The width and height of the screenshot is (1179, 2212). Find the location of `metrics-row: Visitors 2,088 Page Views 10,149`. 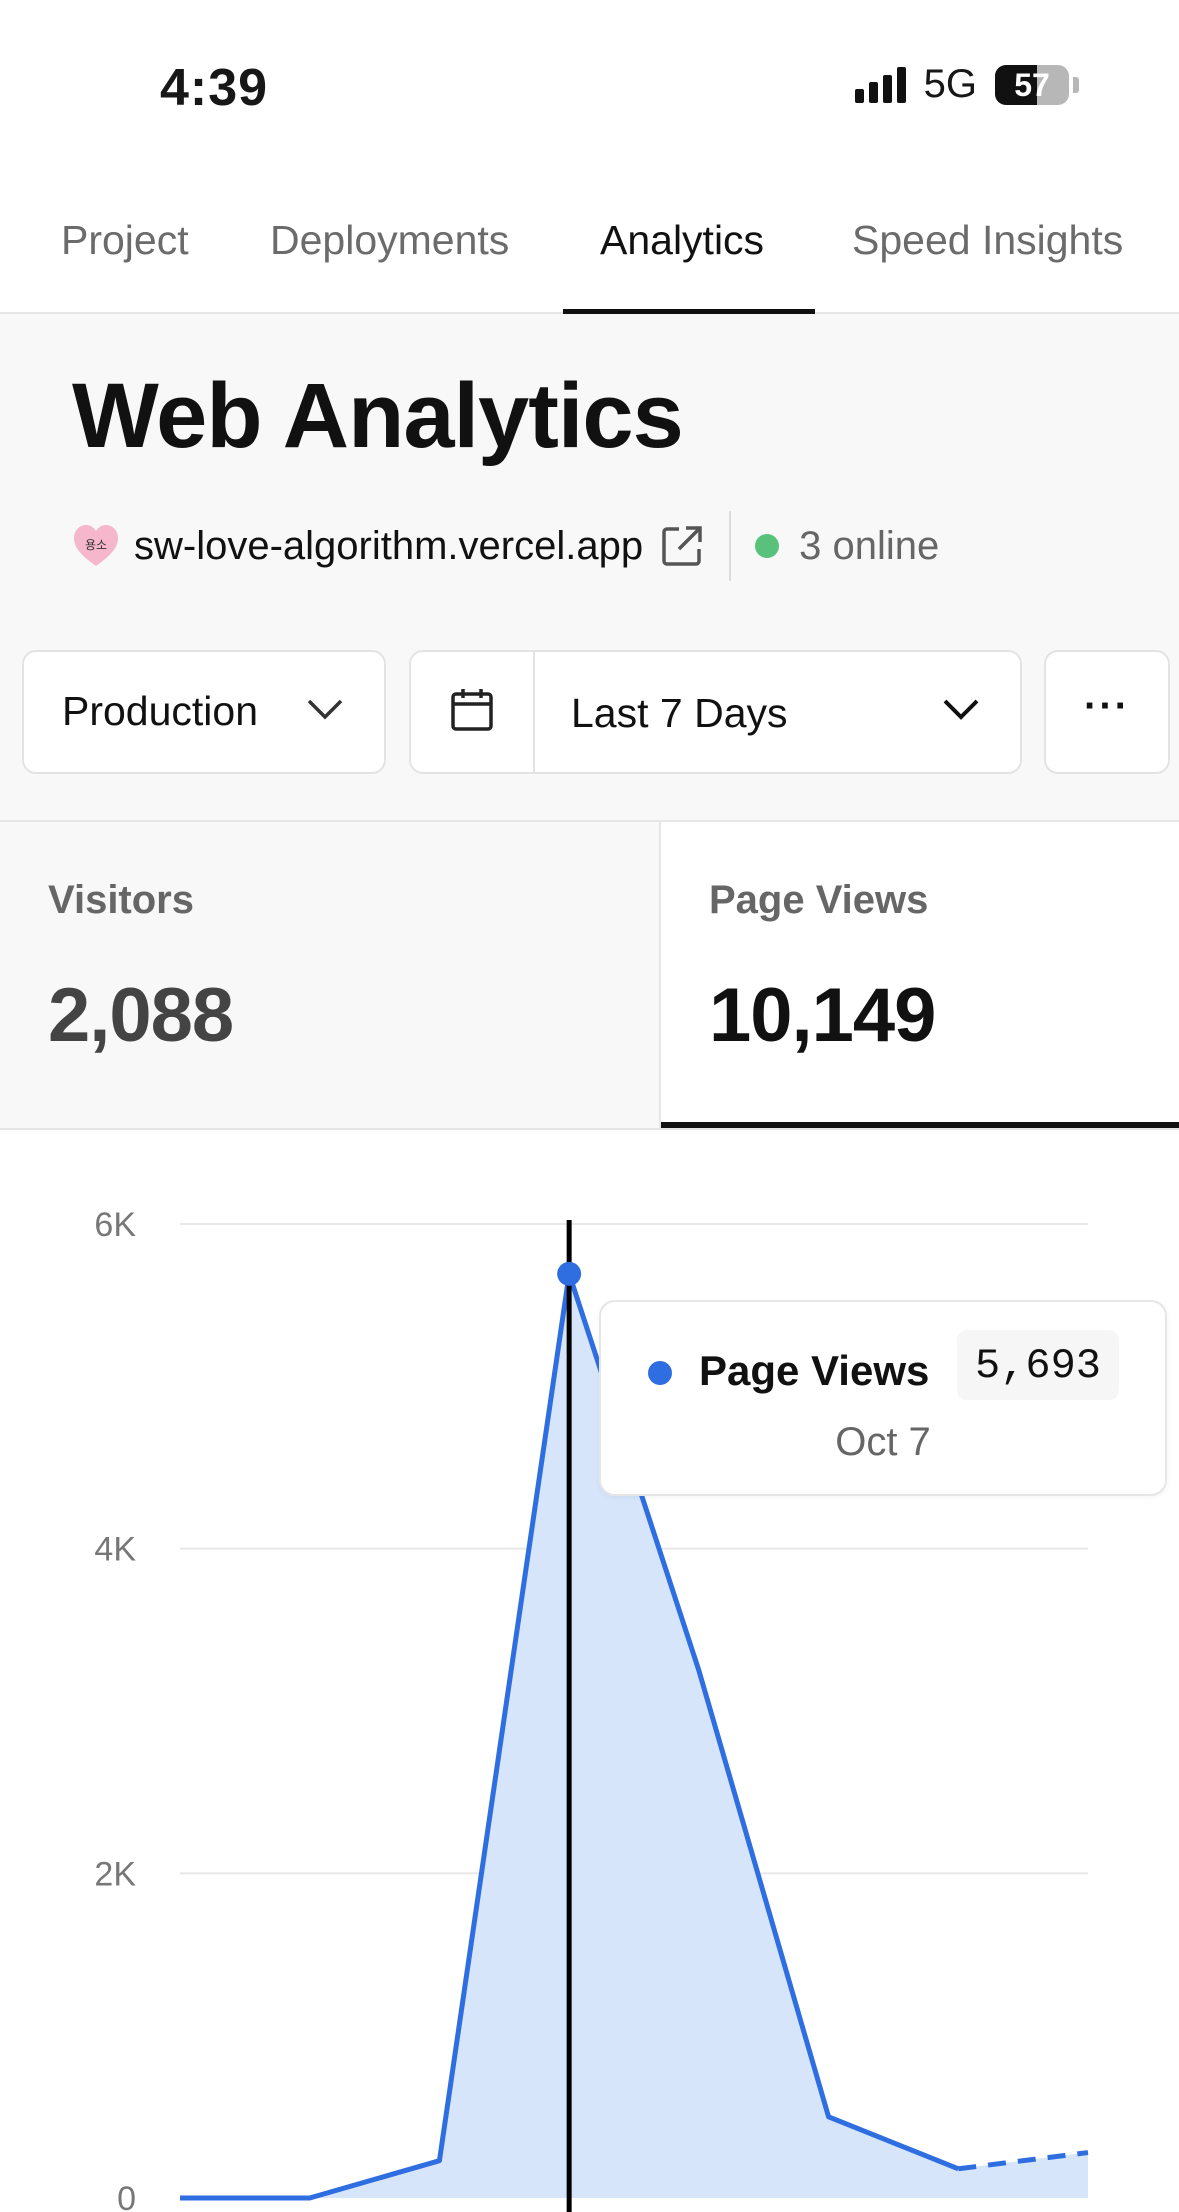

metrics-row: Visitors 2,088 Page Views 10,149 is located at coordinates (589, 975).